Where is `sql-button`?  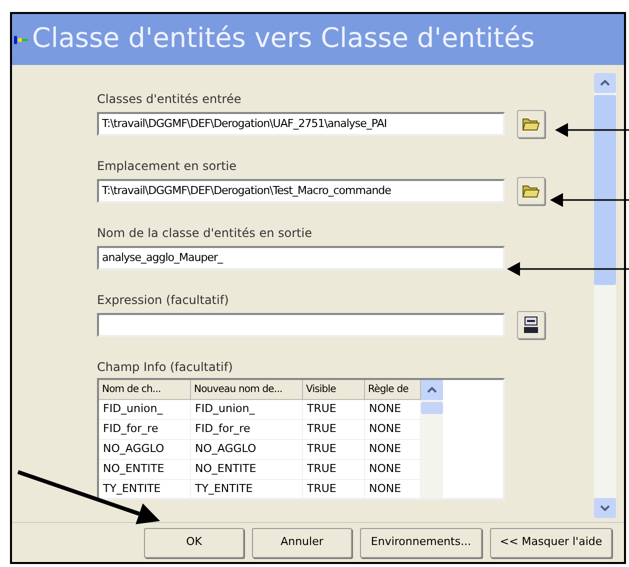
sql-button is located at coordinates (531, 325).